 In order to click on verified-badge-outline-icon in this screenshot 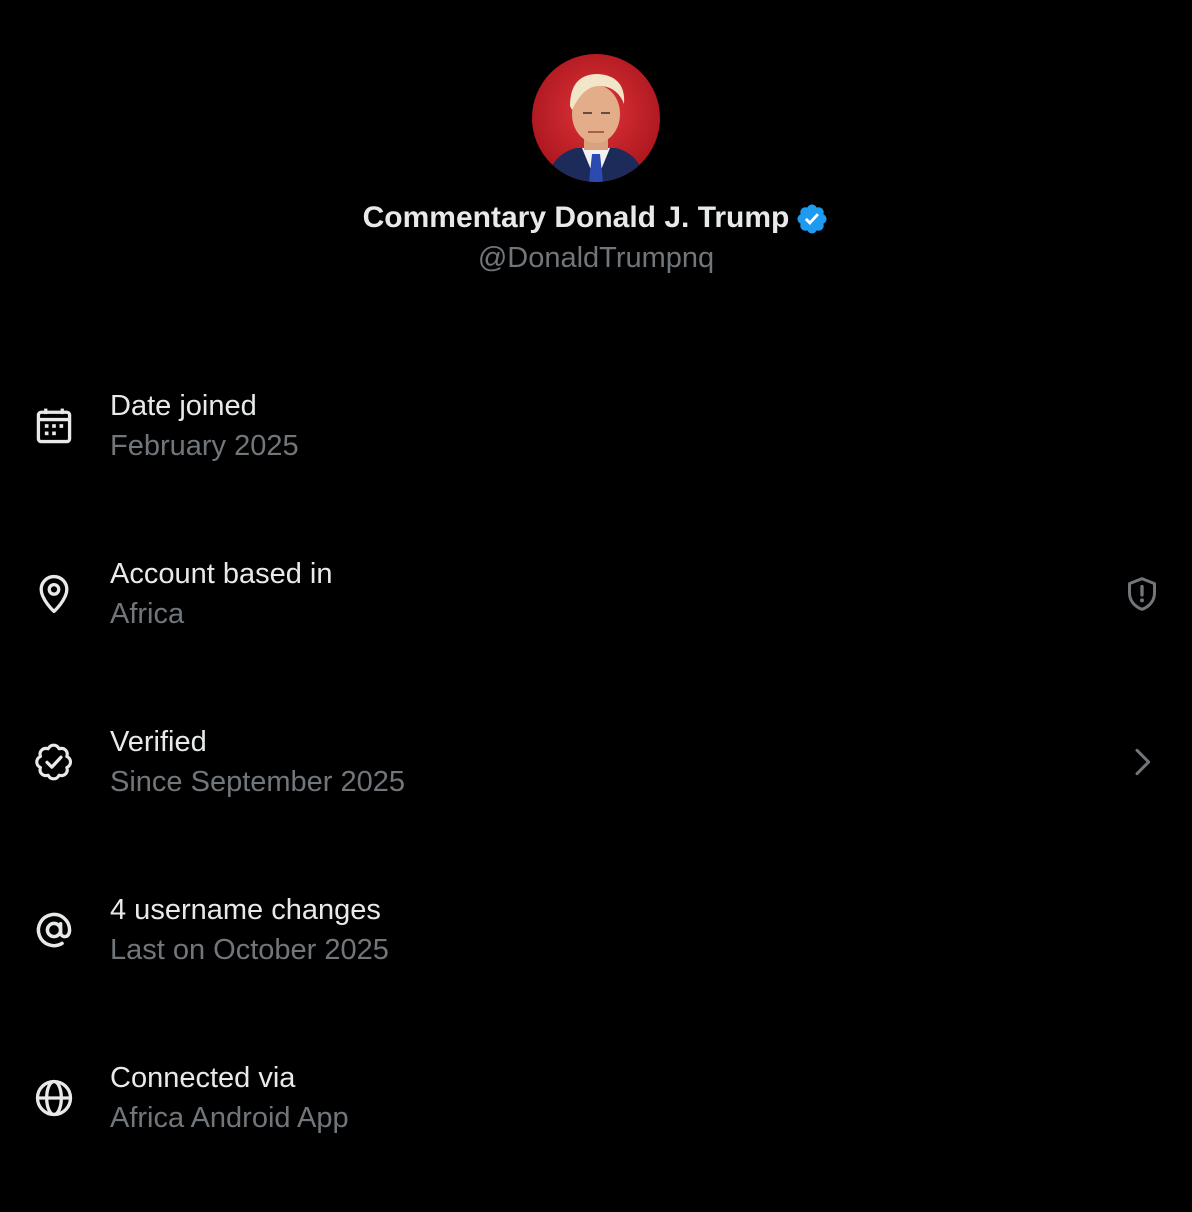, I will do `click(54, 762)`.